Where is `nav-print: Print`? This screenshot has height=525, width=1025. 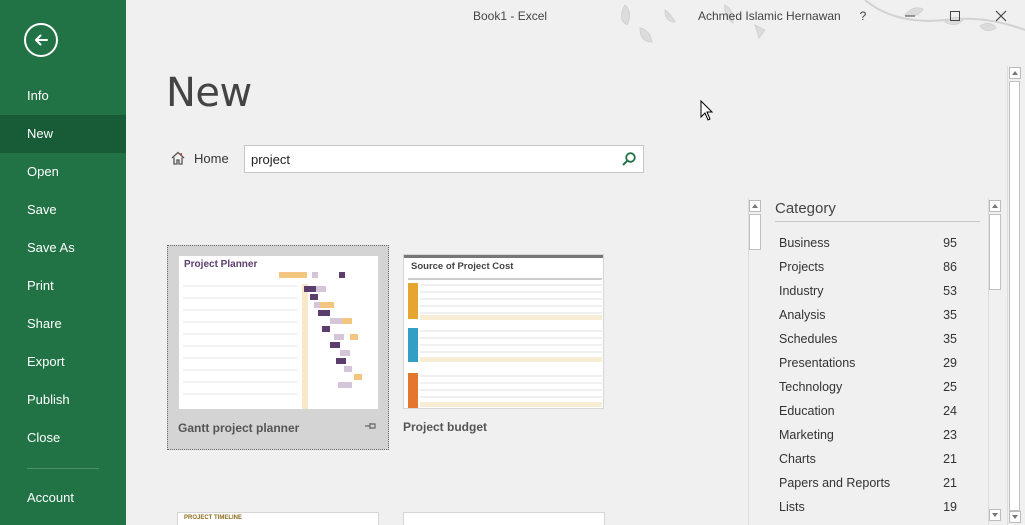
nav-print: Print is located at coordinates (63, 286).